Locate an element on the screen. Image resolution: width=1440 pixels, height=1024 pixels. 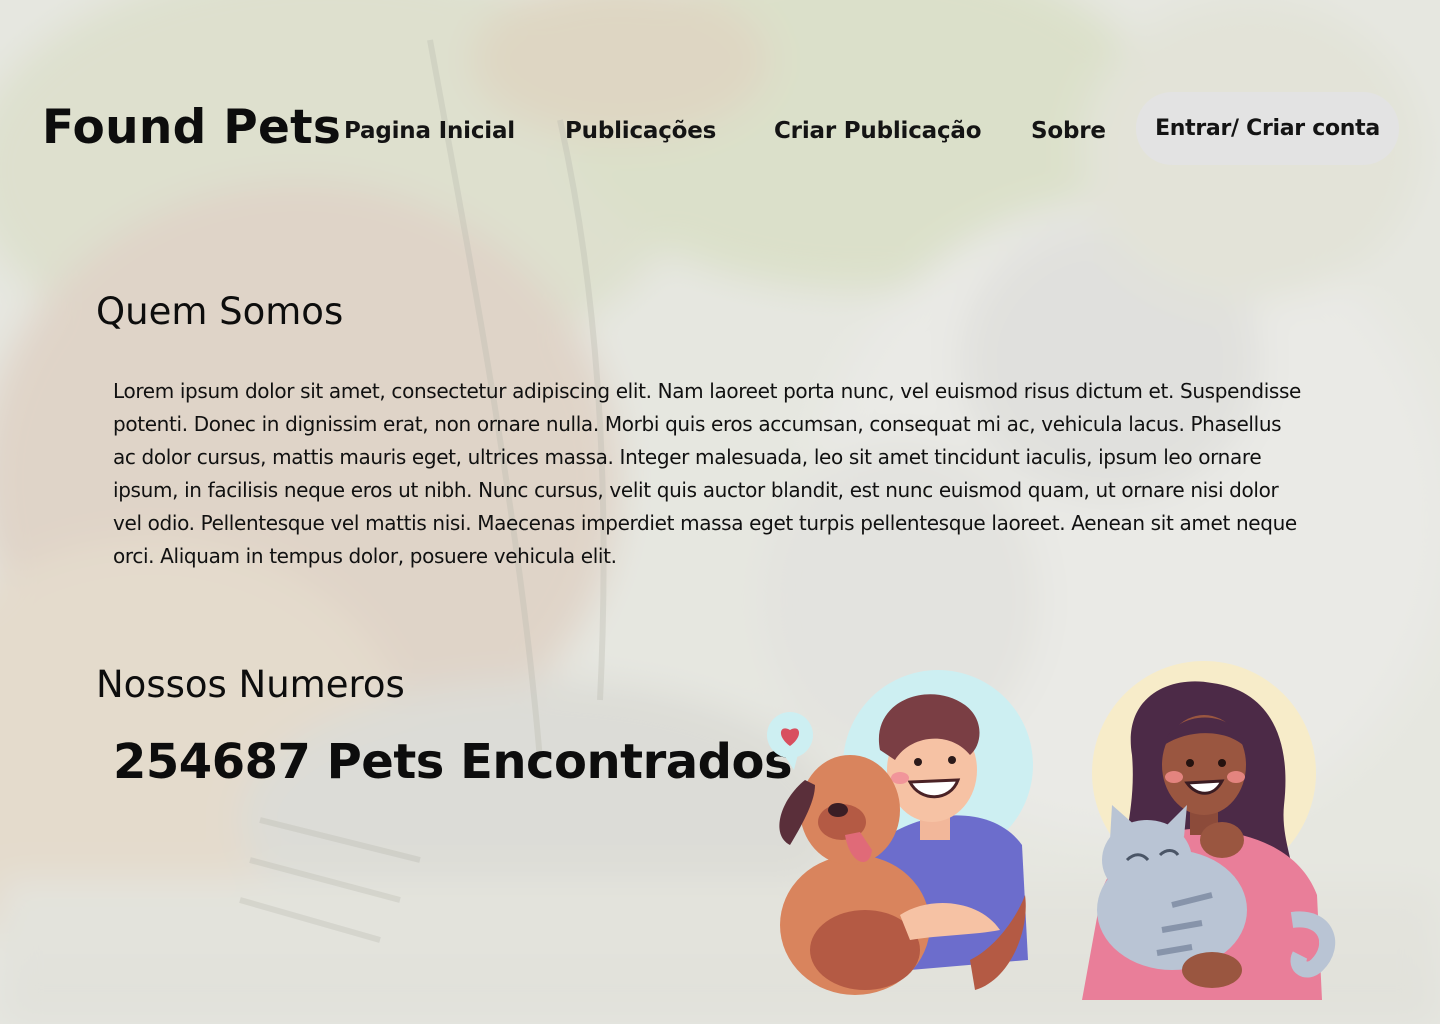
pets-found-stat: 254687 Pets Encontrados is located at coordinates (453, 762).